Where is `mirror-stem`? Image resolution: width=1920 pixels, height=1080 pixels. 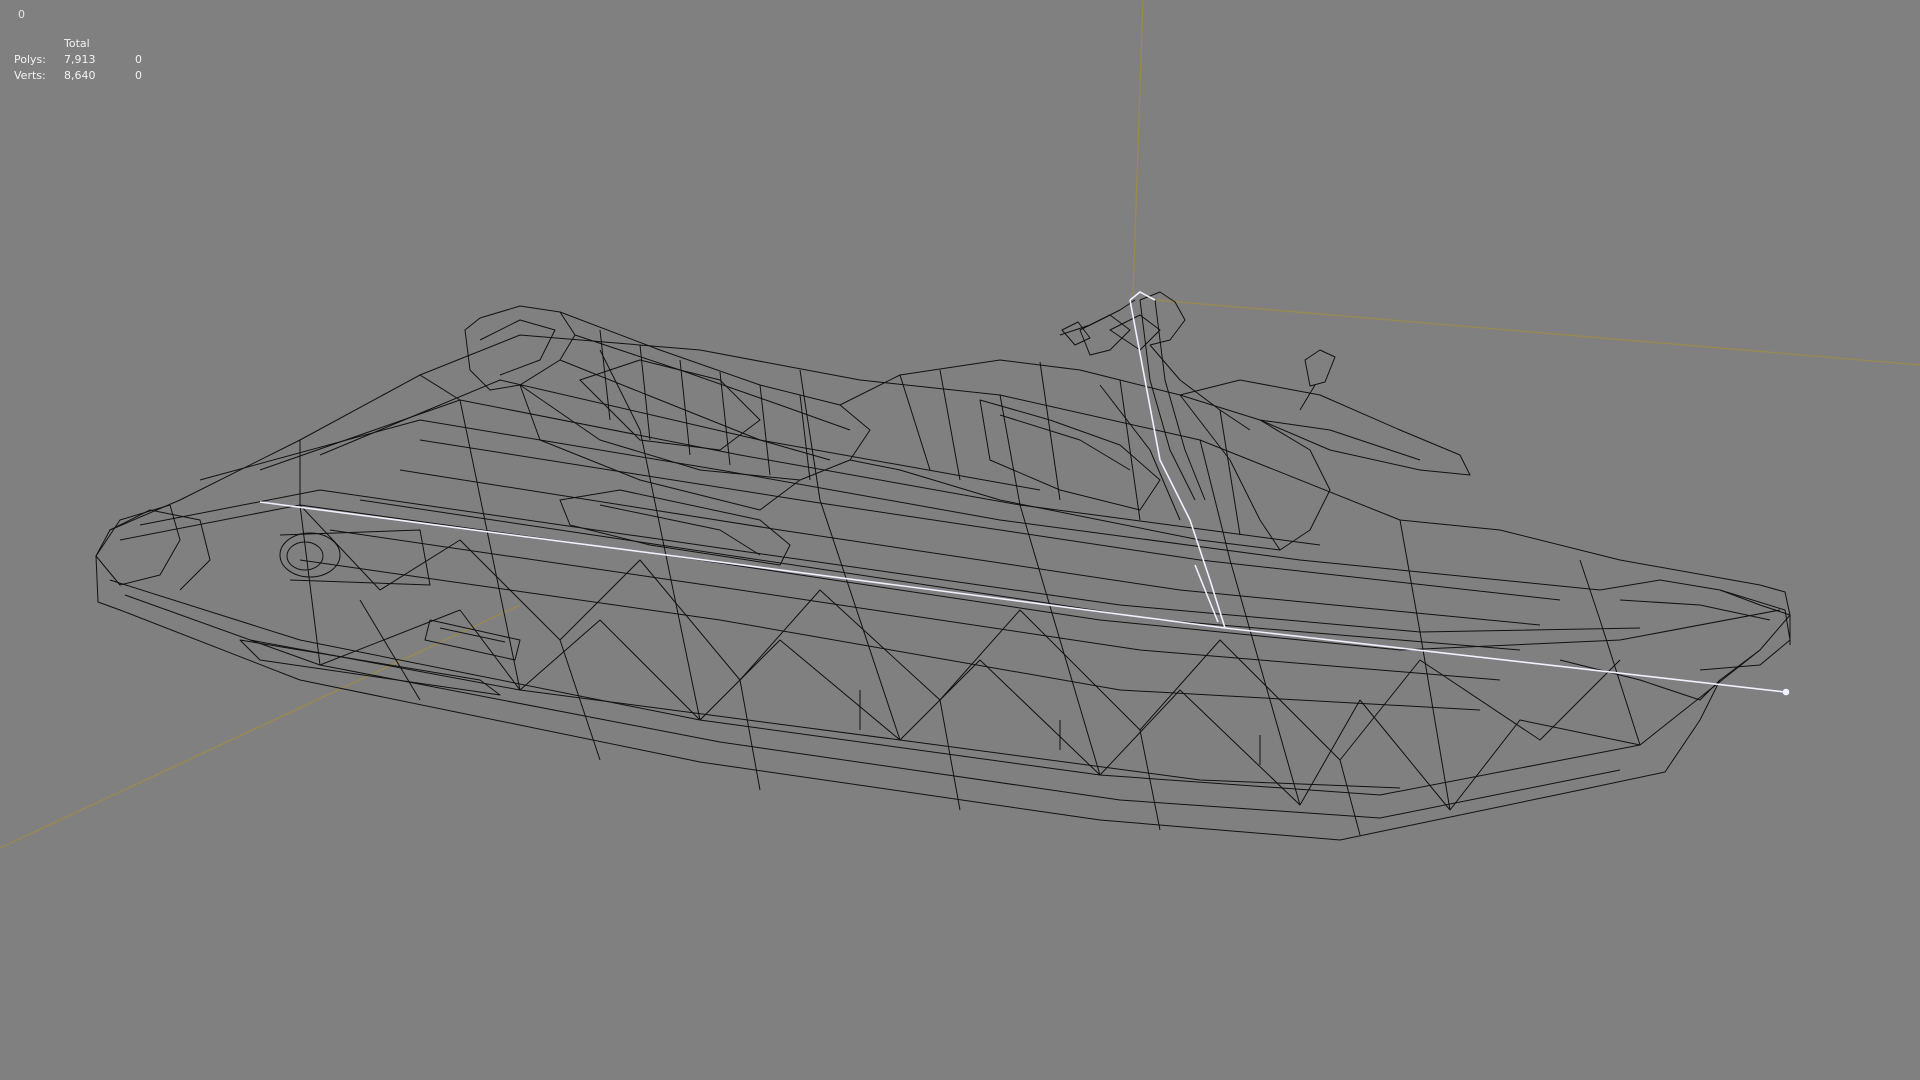 mirror-stem is located at coordinates (1307, 397).